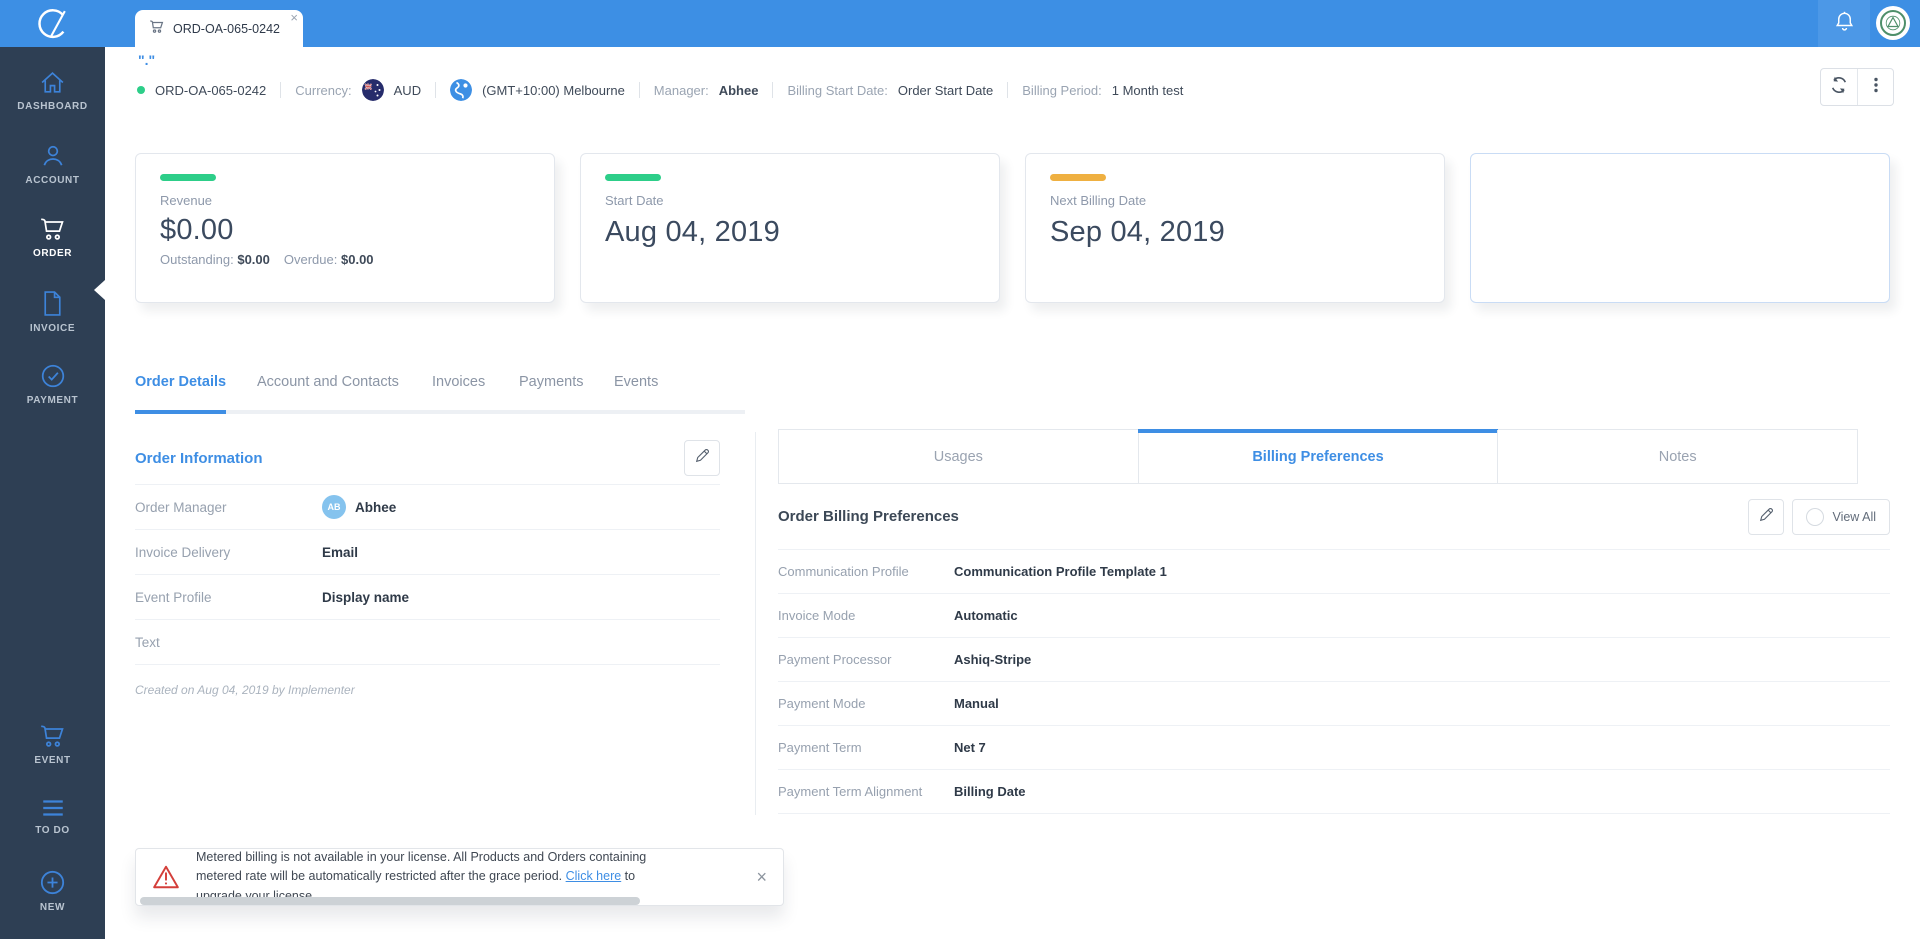 The height and width of the screenshot is (939, 1920). Describe the element at coordinates (1334, 660) in the screenshot. I see `bp-row-payment-processor: Payment Processor Ashiq-Stripe` at that location.